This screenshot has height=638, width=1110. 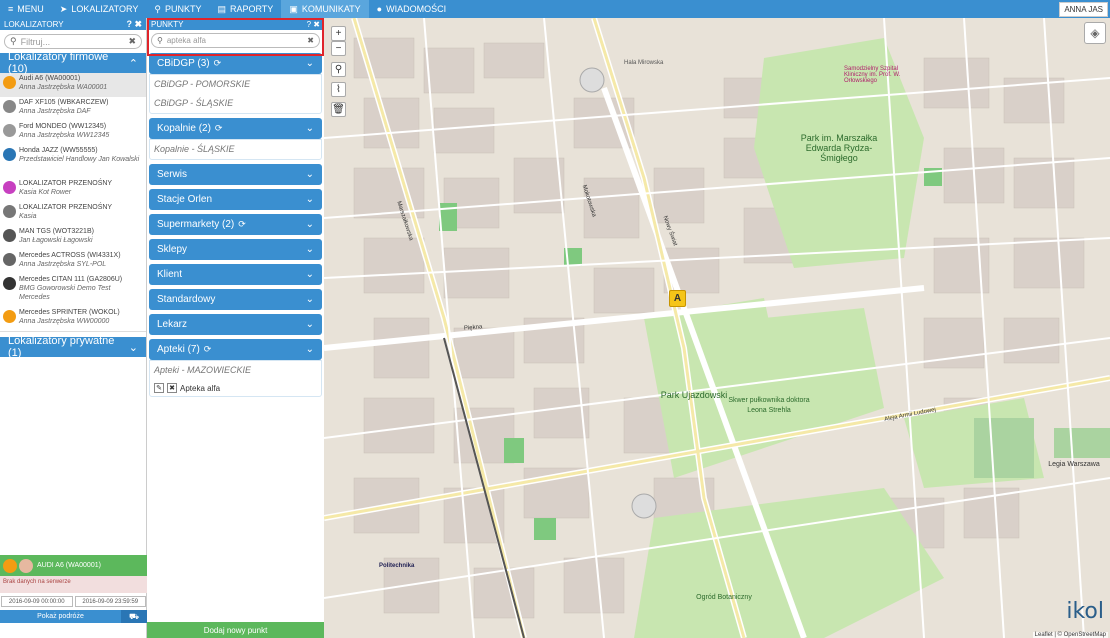 I want to click on point-name: Apteka alfa, so click(x=200, y=388).